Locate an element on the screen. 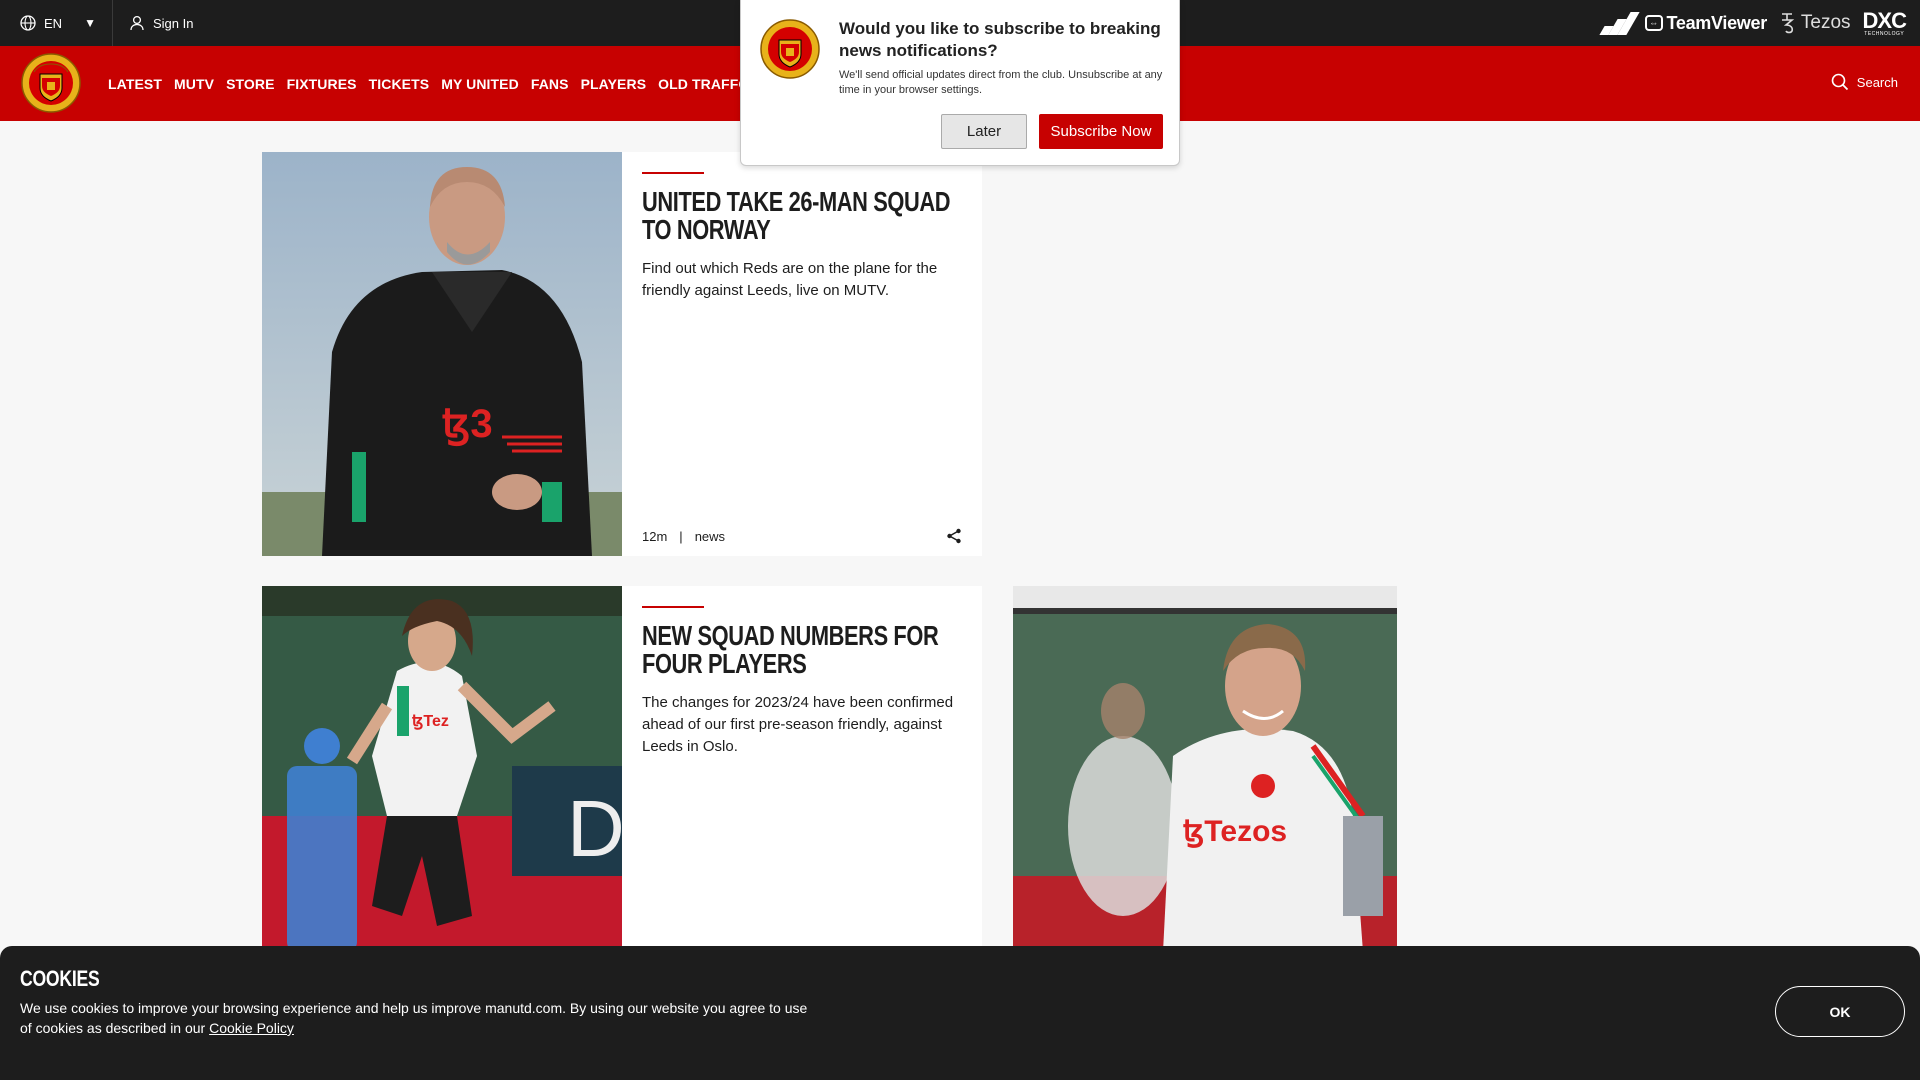  teamviewer-logo: ⇔ TeamViewer is located at coordinates (1706, 23).